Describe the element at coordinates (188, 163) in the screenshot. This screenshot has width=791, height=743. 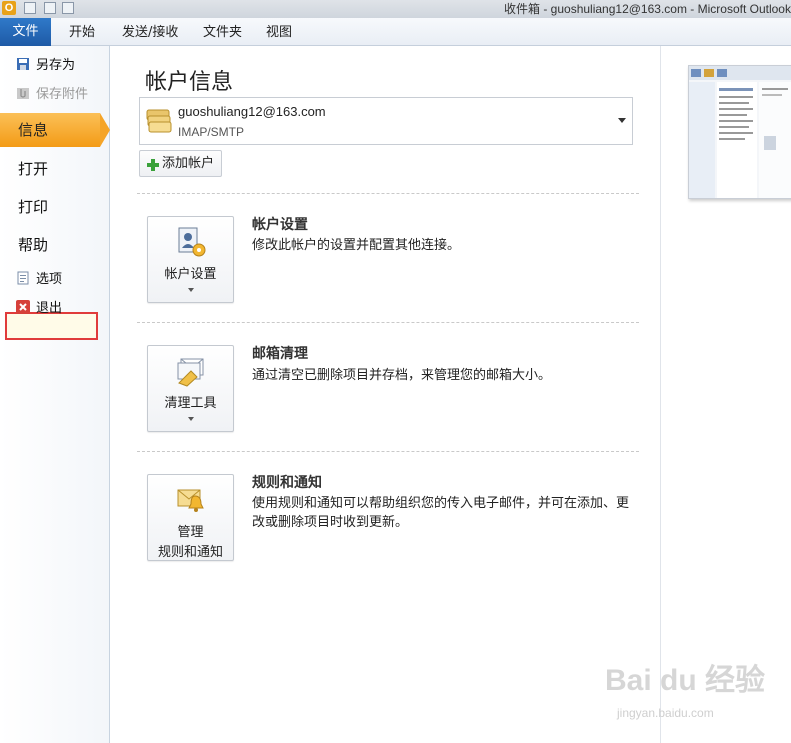
I see `add-account-label: 添加帐户` at that location.